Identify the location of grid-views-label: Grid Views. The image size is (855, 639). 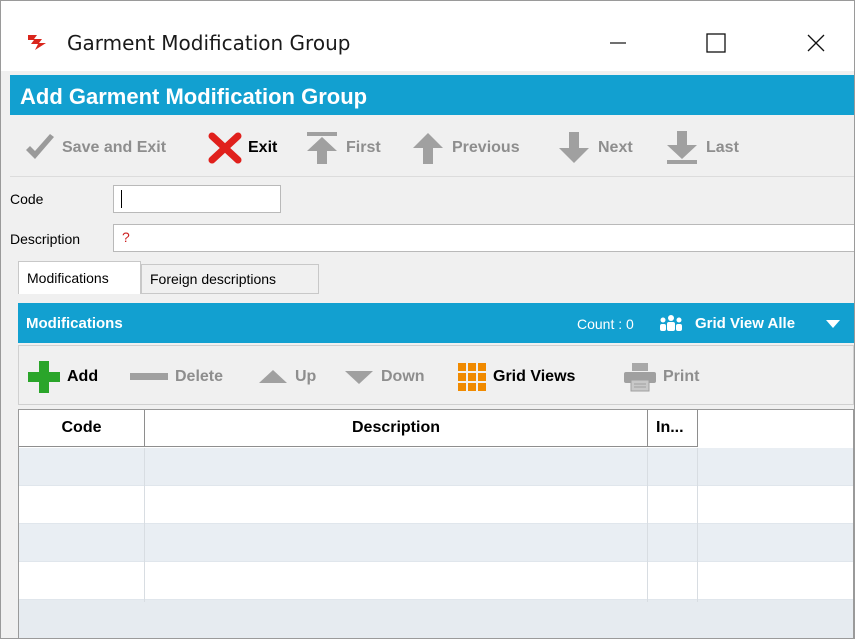
(534, 376).